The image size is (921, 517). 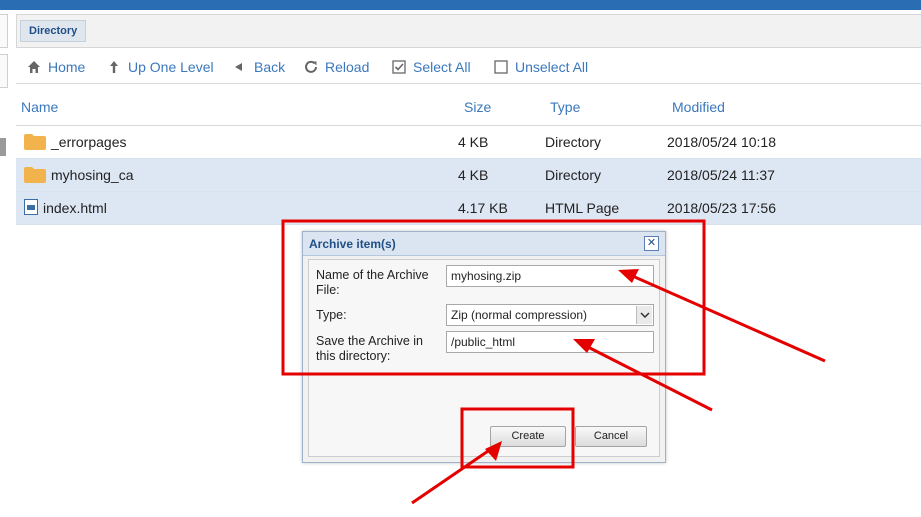 I want to click on home-icon, so click(x=34, y=67).